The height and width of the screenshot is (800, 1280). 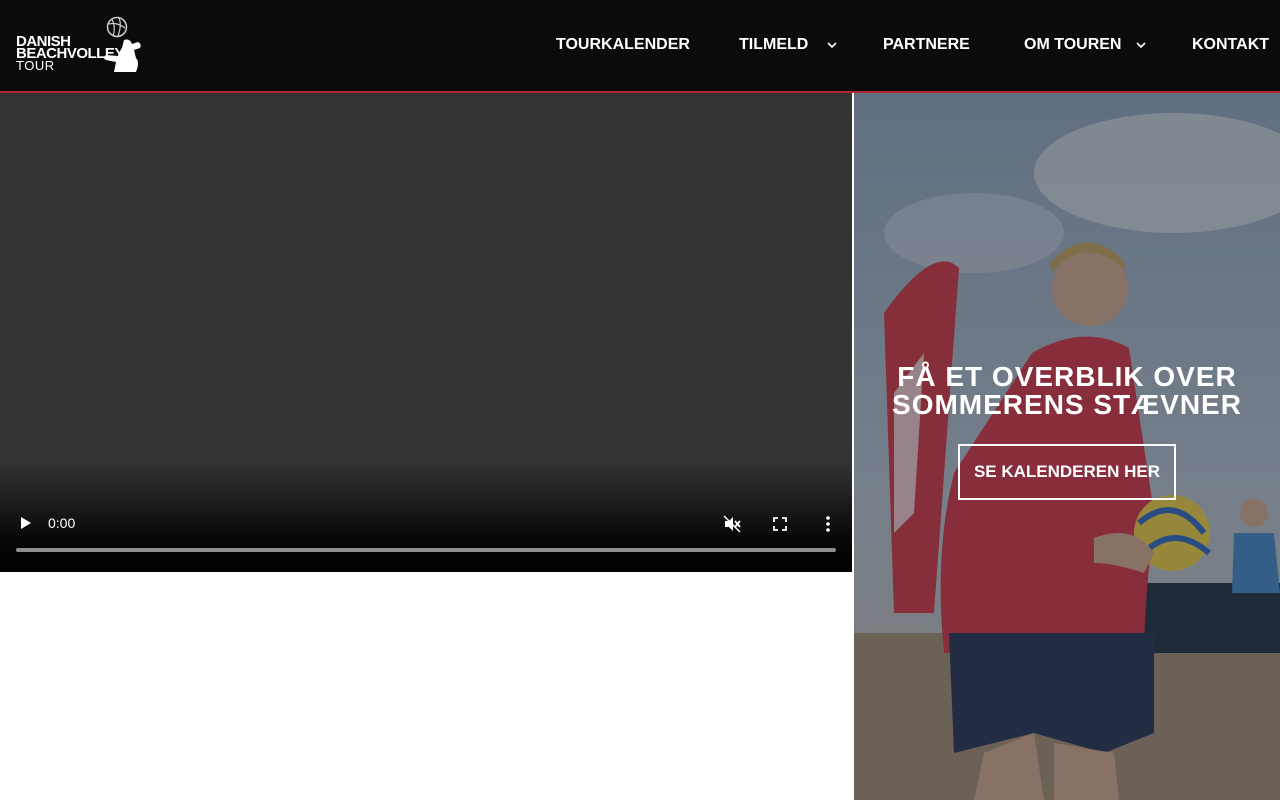 What do you see at coordinates (1067, 404) in the screenshot?
I see `hero-title-line-2: SOMMERENS STÆVNER` at bounding box center [1067, 404].